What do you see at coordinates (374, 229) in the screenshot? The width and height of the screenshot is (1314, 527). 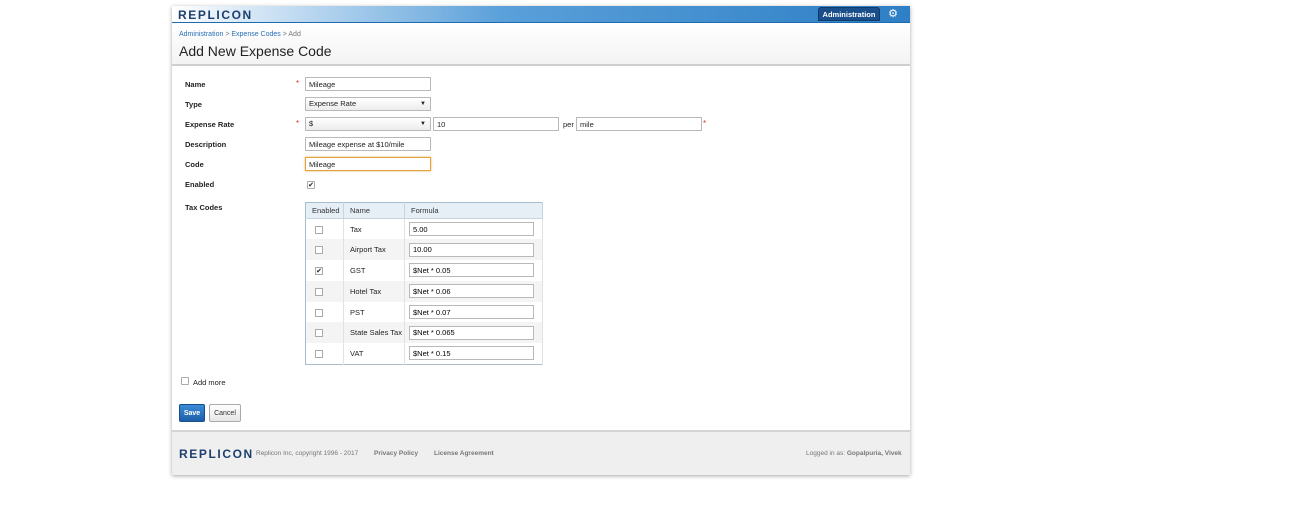 I see `tax-name: Tax` at bounding box center [374, 229].